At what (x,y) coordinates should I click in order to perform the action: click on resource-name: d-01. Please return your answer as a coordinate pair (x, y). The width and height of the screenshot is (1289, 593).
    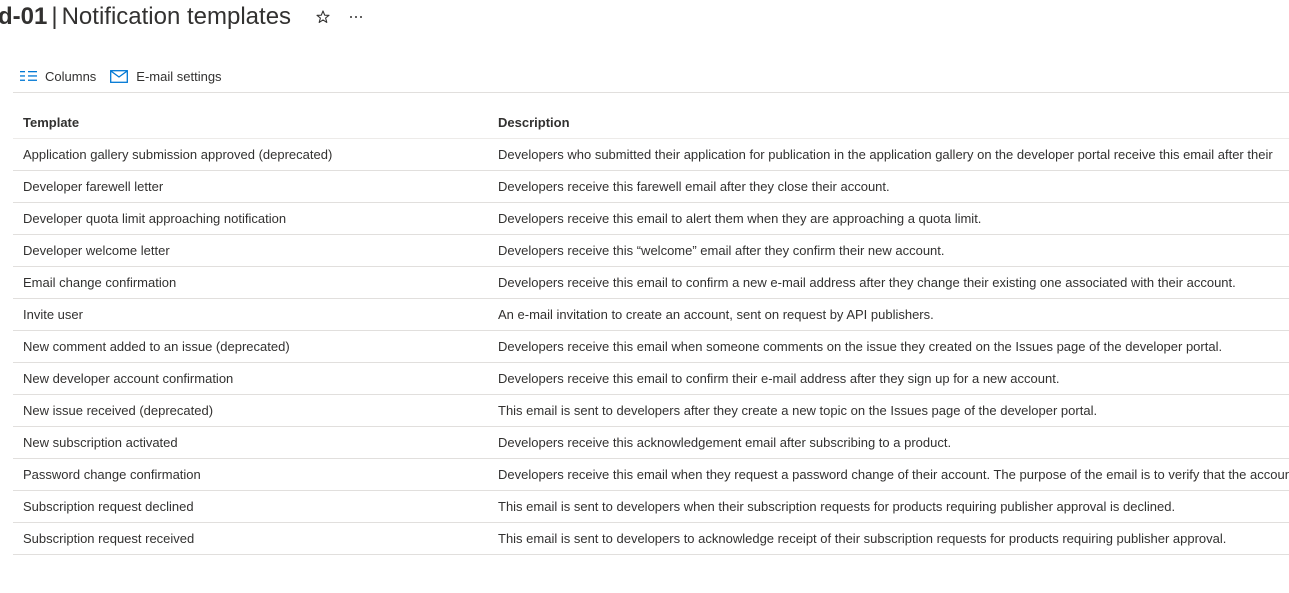
    Looking at the image, I should click on (24, 16).